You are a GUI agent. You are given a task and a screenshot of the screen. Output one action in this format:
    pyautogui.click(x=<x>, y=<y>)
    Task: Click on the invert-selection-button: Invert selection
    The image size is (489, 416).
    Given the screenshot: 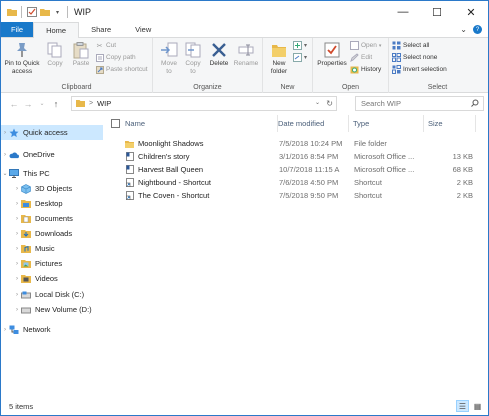 What is the action you would take?
    pyautogui.click(x=419, y=69)
    